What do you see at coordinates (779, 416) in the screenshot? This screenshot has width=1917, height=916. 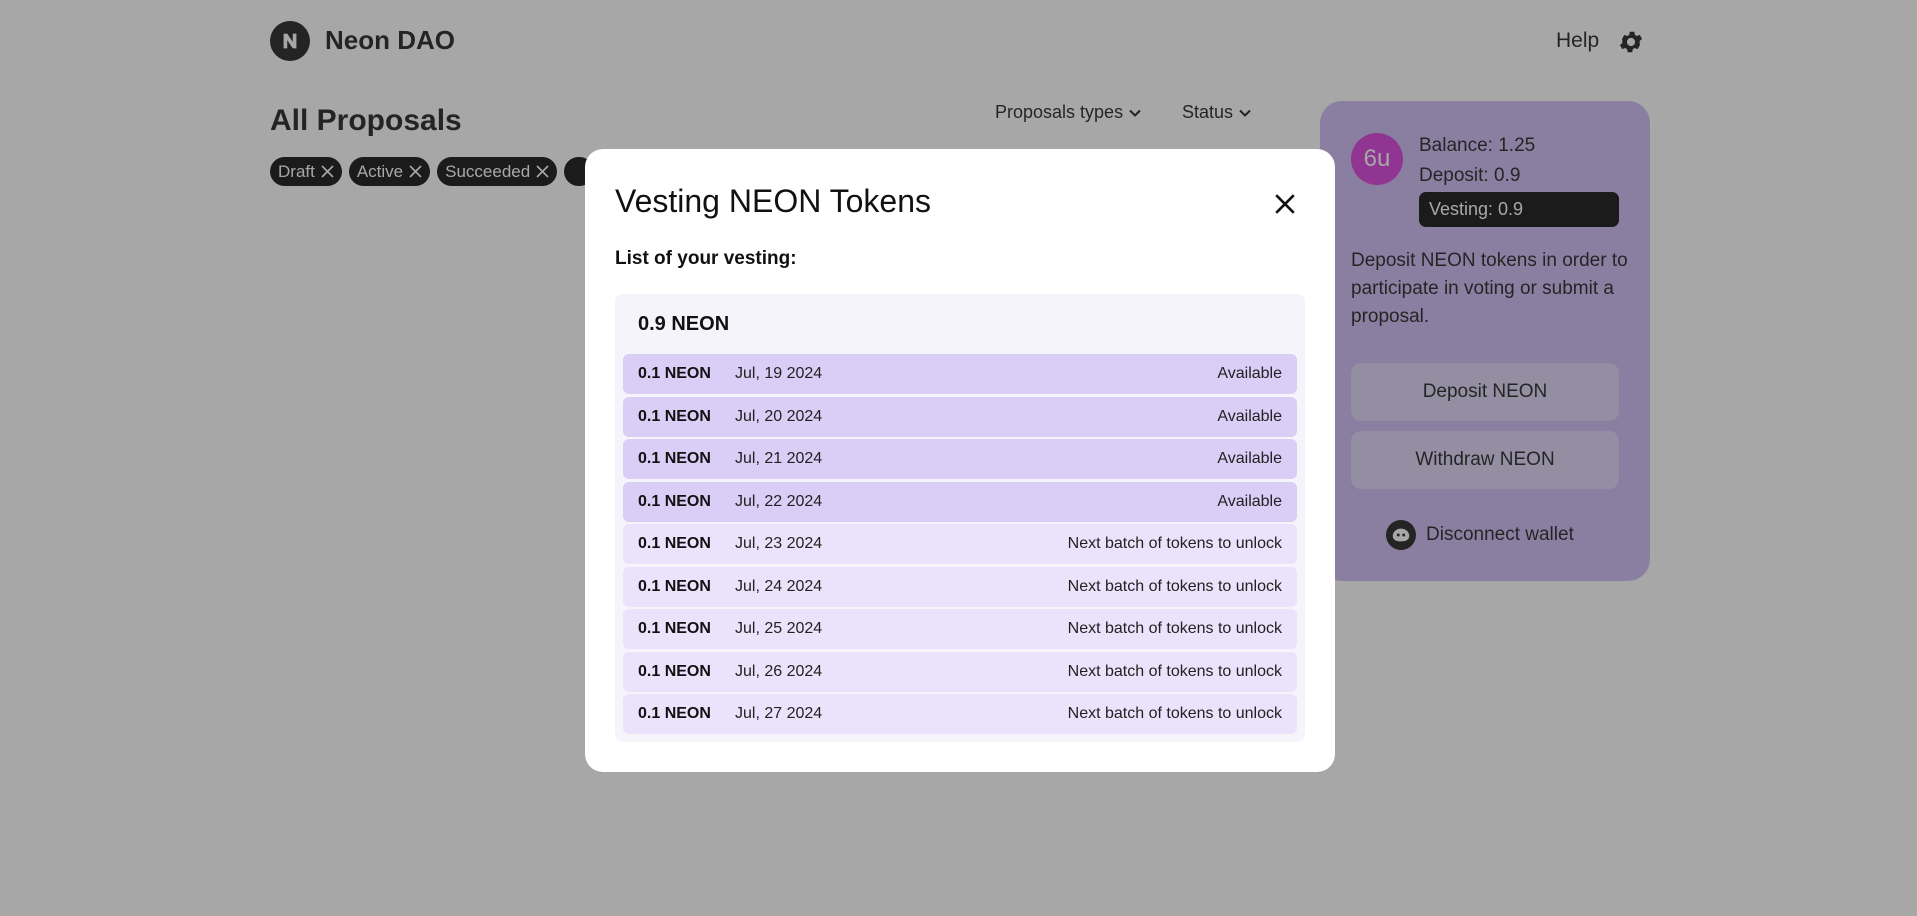 I see `row-date: Jul, 20 2024` at bounding box center [779, 416].